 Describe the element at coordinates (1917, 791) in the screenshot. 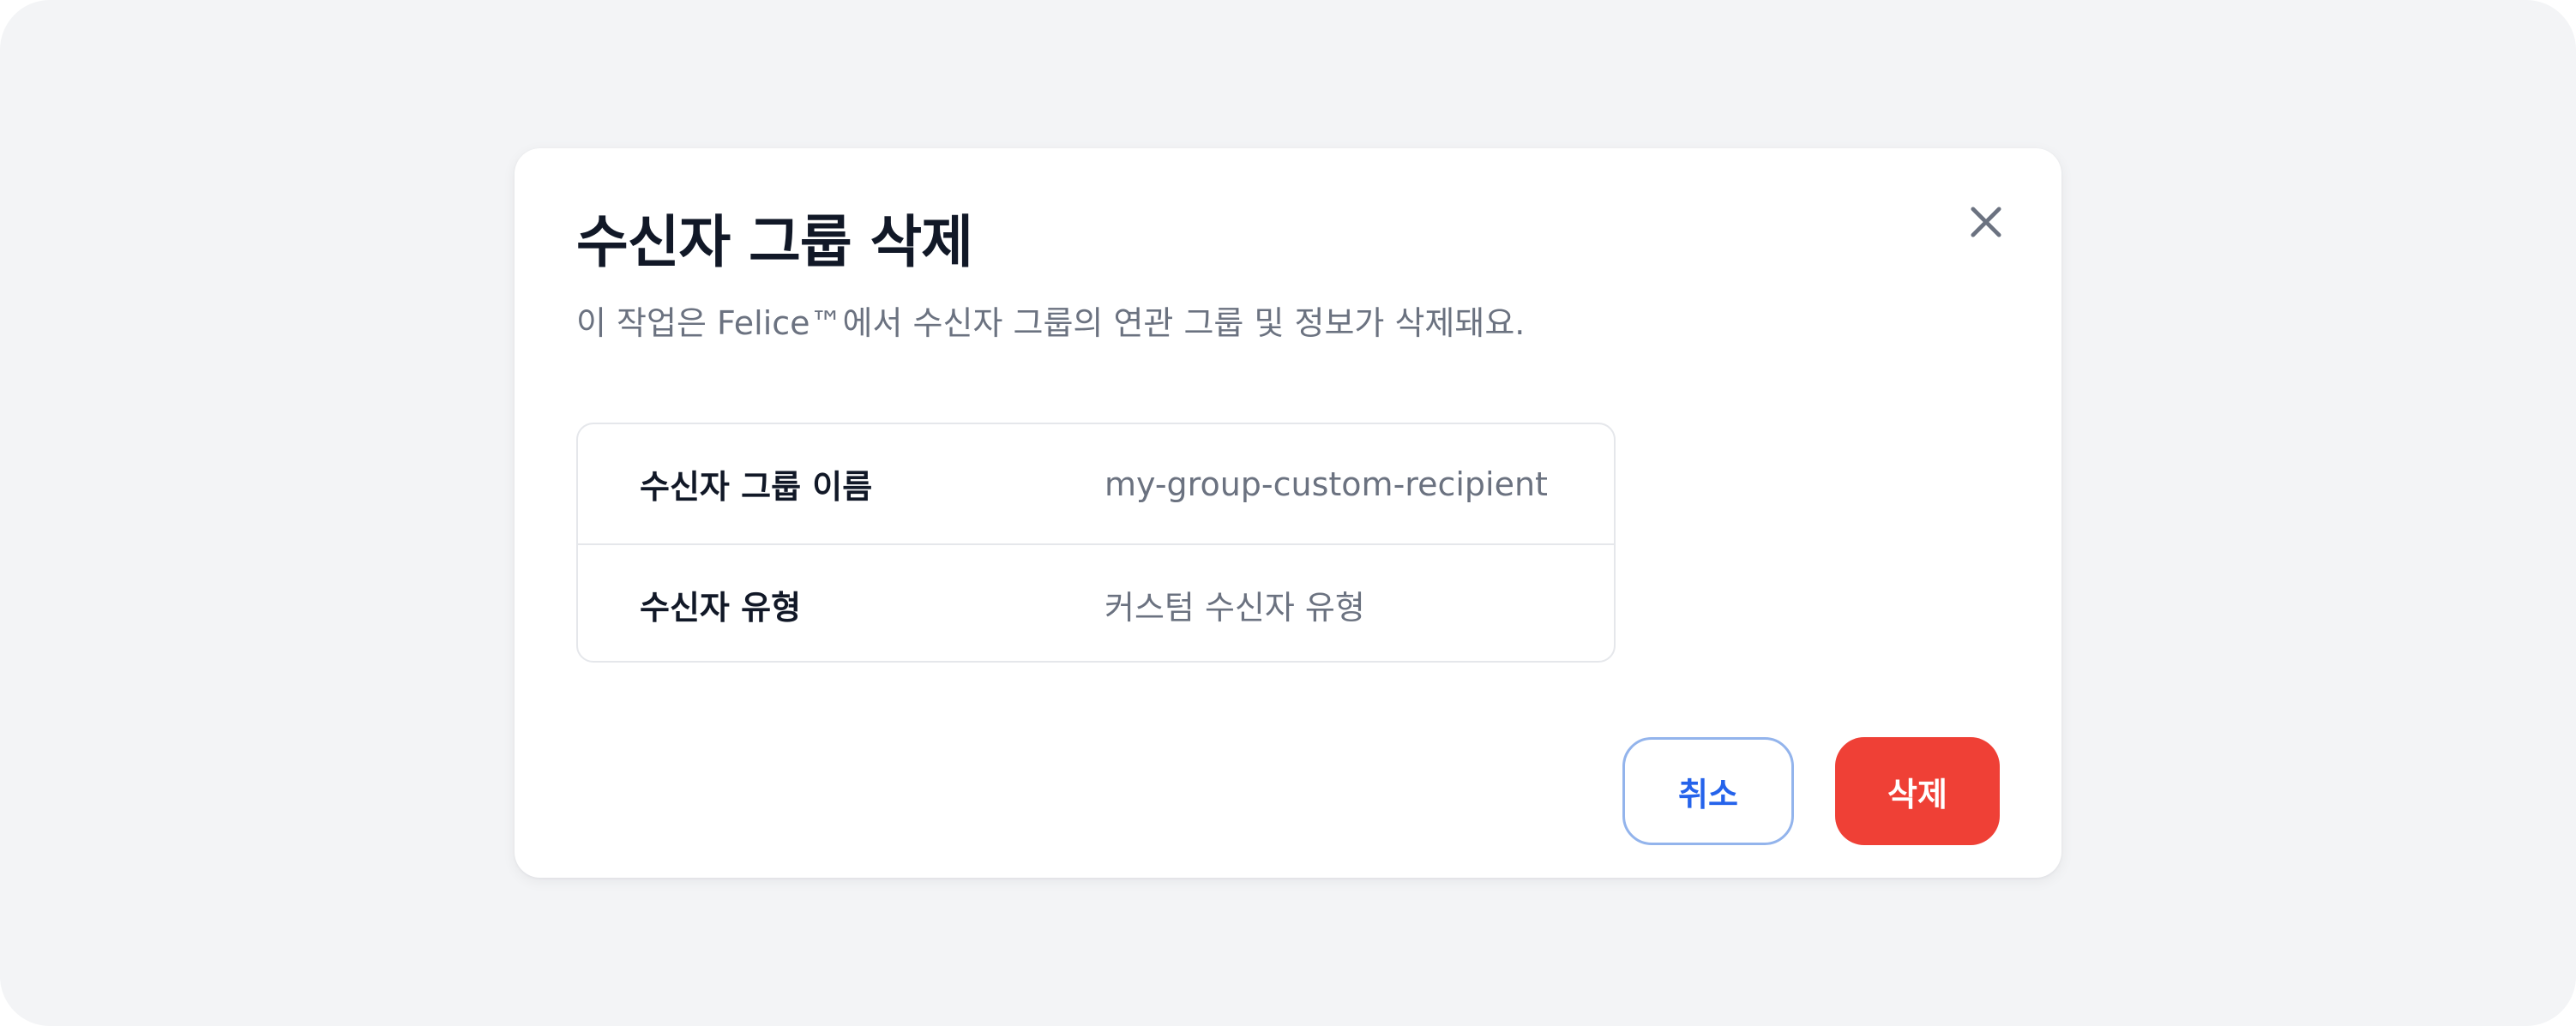

I see `delete-button: 삭제` at that location.